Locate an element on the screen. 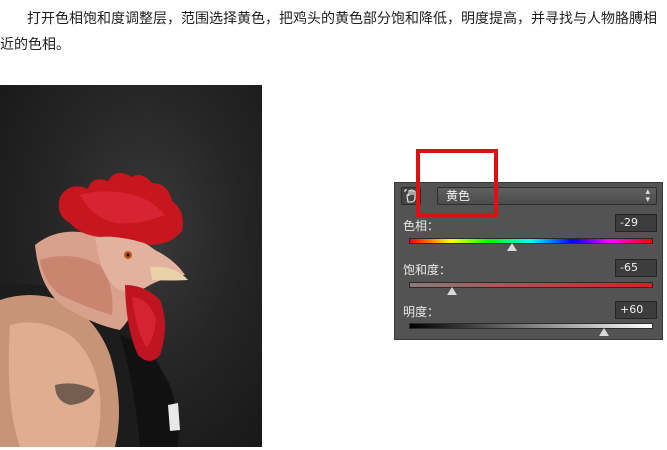  hue-slider-thumb is located at coordinates (511, 247).